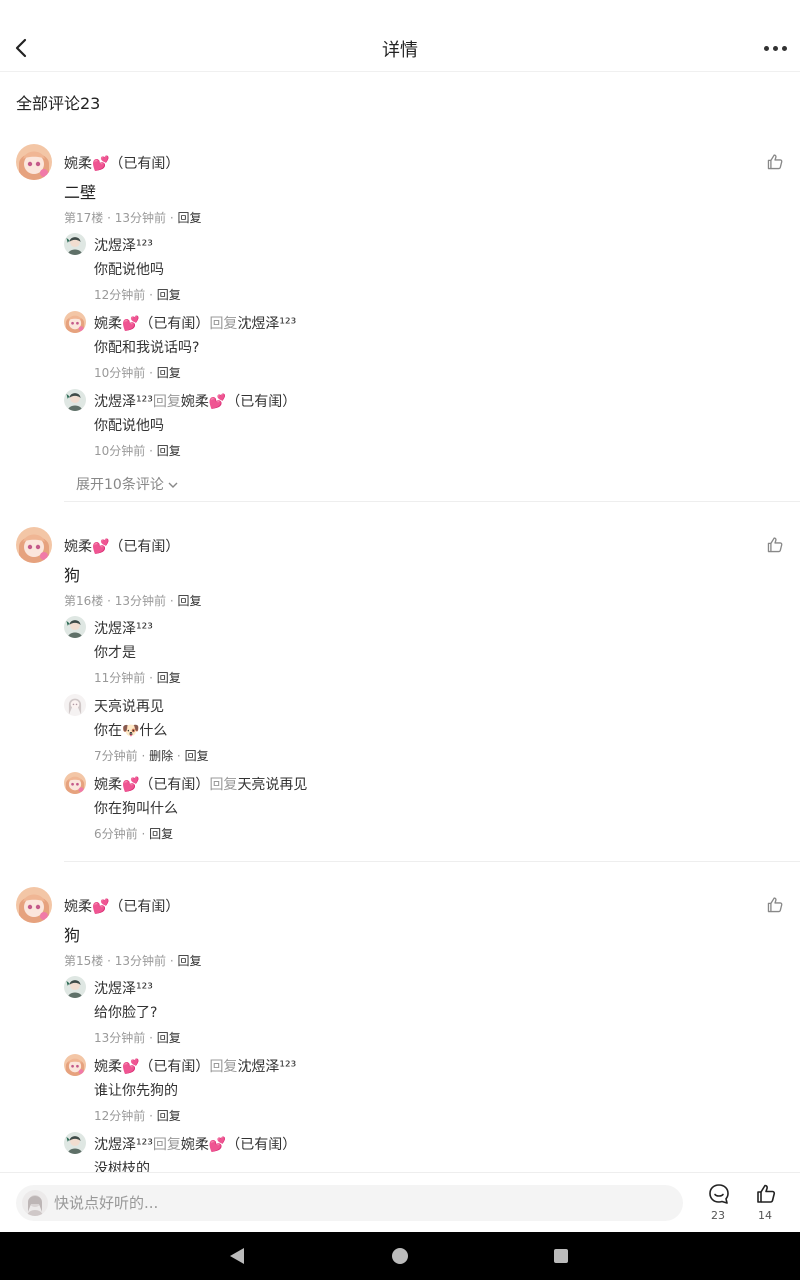  I want to click on reply-header: 天亮说再见, so click(129, 706).